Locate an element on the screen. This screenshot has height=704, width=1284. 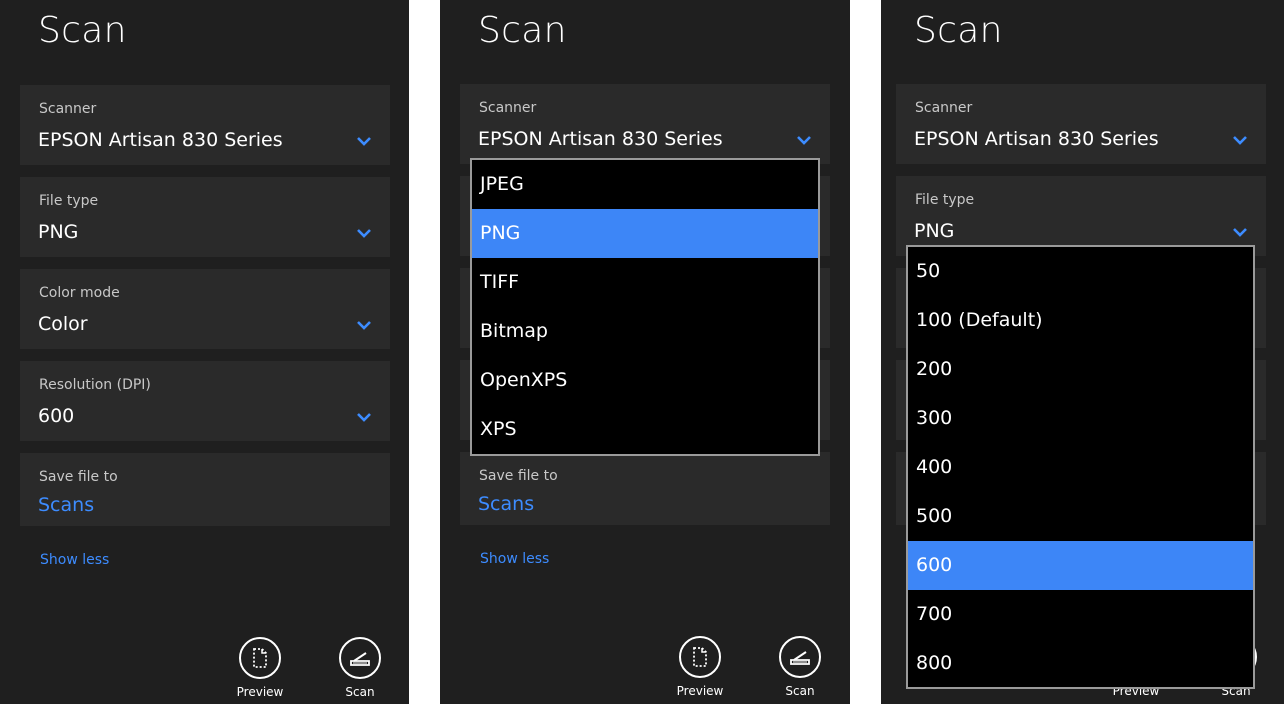
resolution-option-800: 800 is located at coordinates (1080, 663).